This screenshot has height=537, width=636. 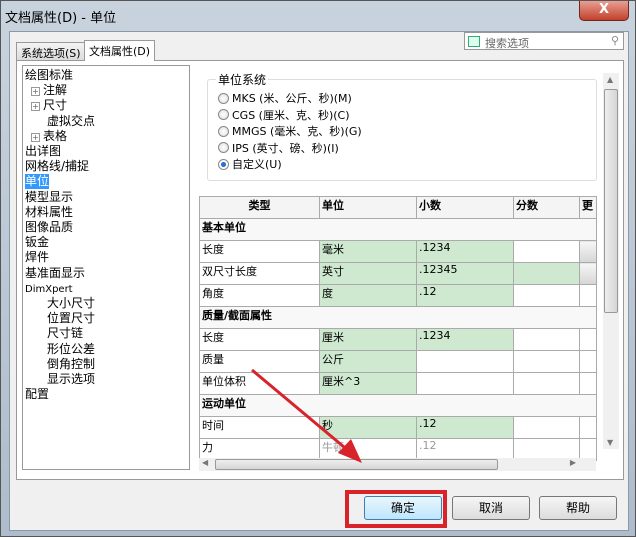 What do you see at coordinates (120, 50) in the screenshot?
I see `tab-document-properties: 文档属性(D)` at bounding box center [120, 50].